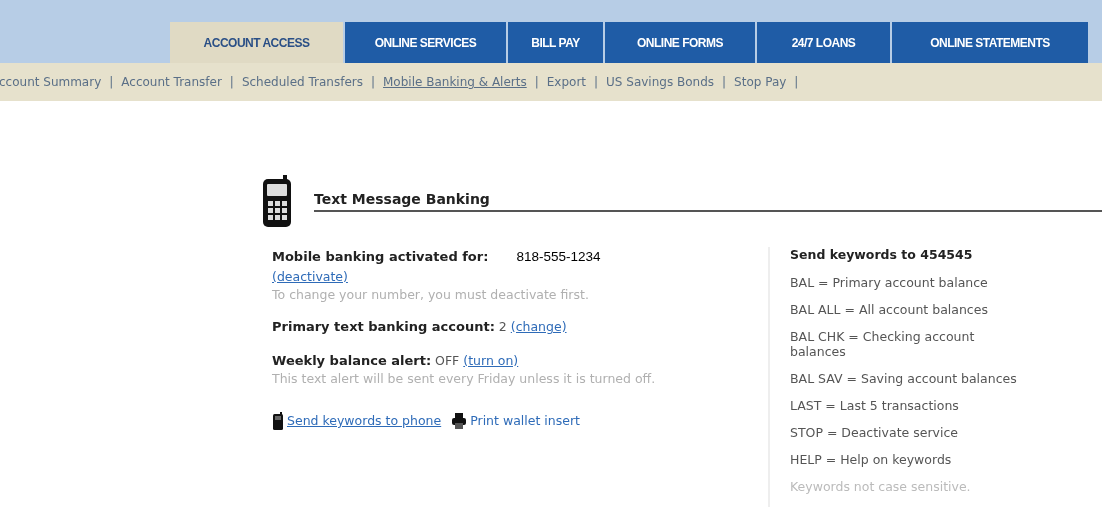  What do you see at coordinates (431, 295) in the screenshot?
I see `hint-text: To change your number, you must deactivate first.` at bounding box center [431, 295].